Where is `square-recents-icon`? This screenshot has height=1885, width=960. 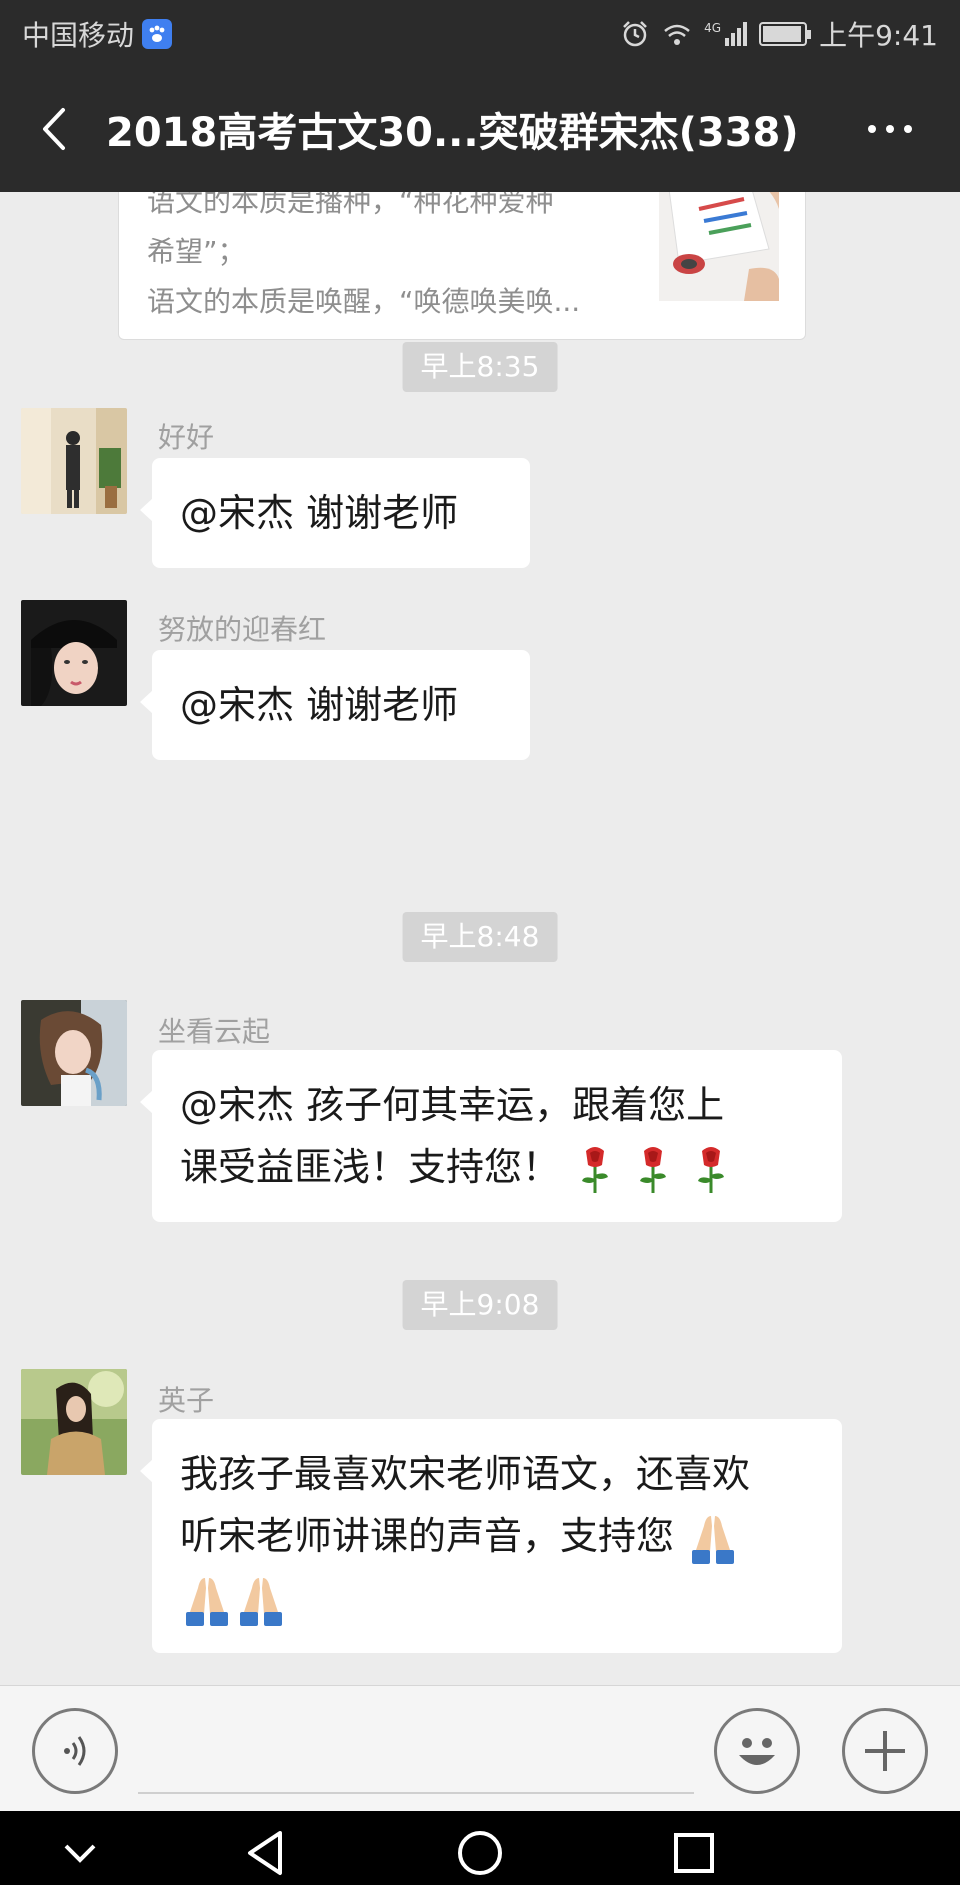
square-recents-icon is located at coordinates (694, 1853).